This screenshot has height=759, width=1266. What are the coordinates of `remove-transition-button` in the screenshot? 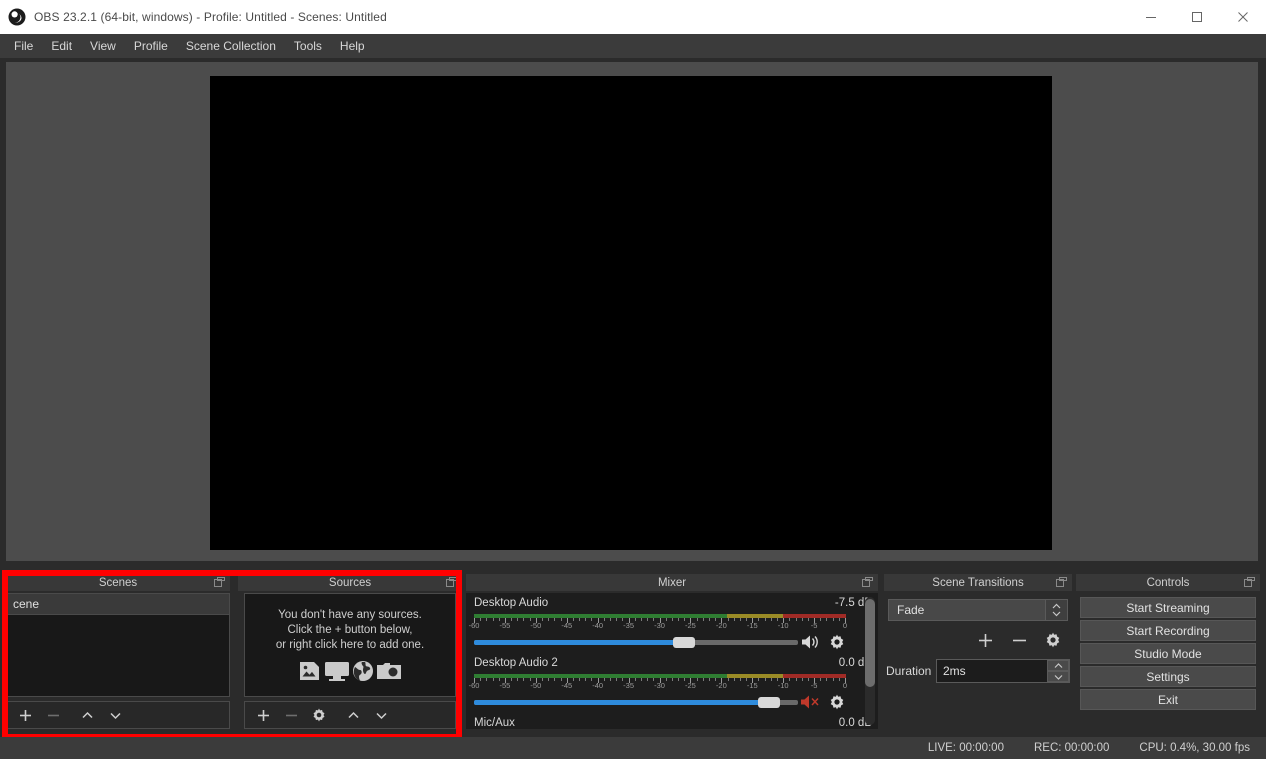 It's located at (1019, 640).